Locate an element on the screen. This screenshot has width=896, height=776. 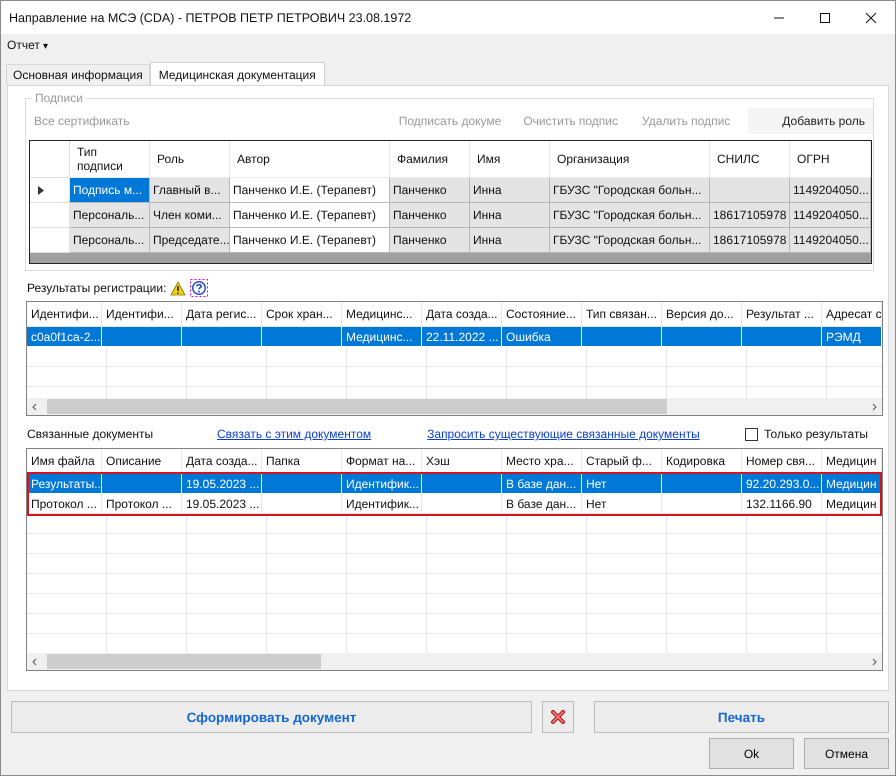
only-results-checkbox: Только результаты is located at coordinates (806, 434).